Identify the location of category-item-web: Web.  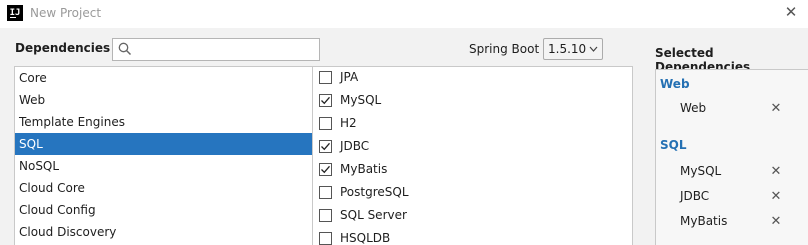
(163, 100).